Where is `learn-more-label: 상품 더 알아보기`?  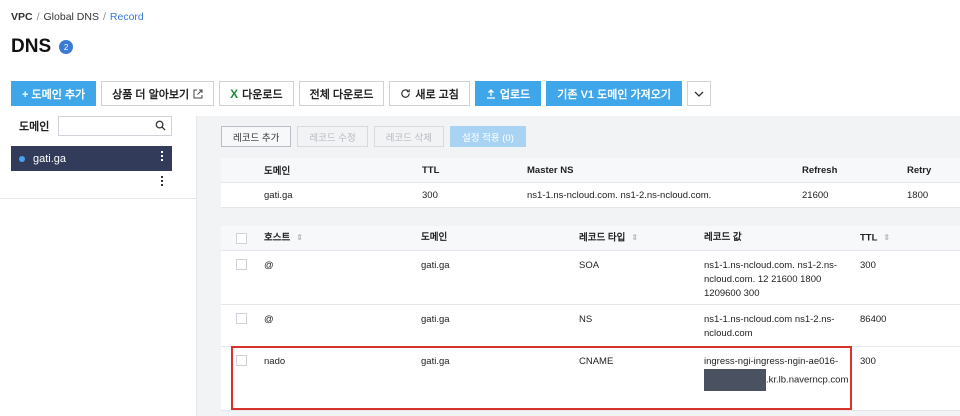
learn-more-label: 상품 더 알아보기 is located at coordinates (151, 94).